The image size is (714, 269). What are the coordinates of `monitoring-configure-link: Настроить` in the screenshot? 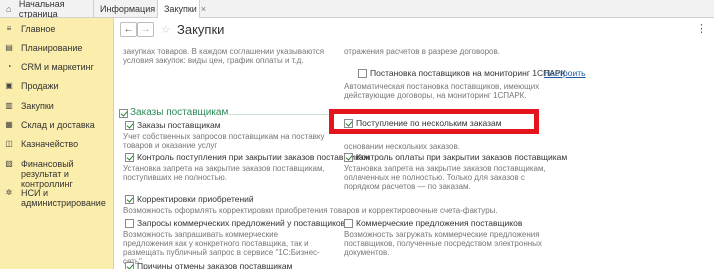 It's located at (565, 73).